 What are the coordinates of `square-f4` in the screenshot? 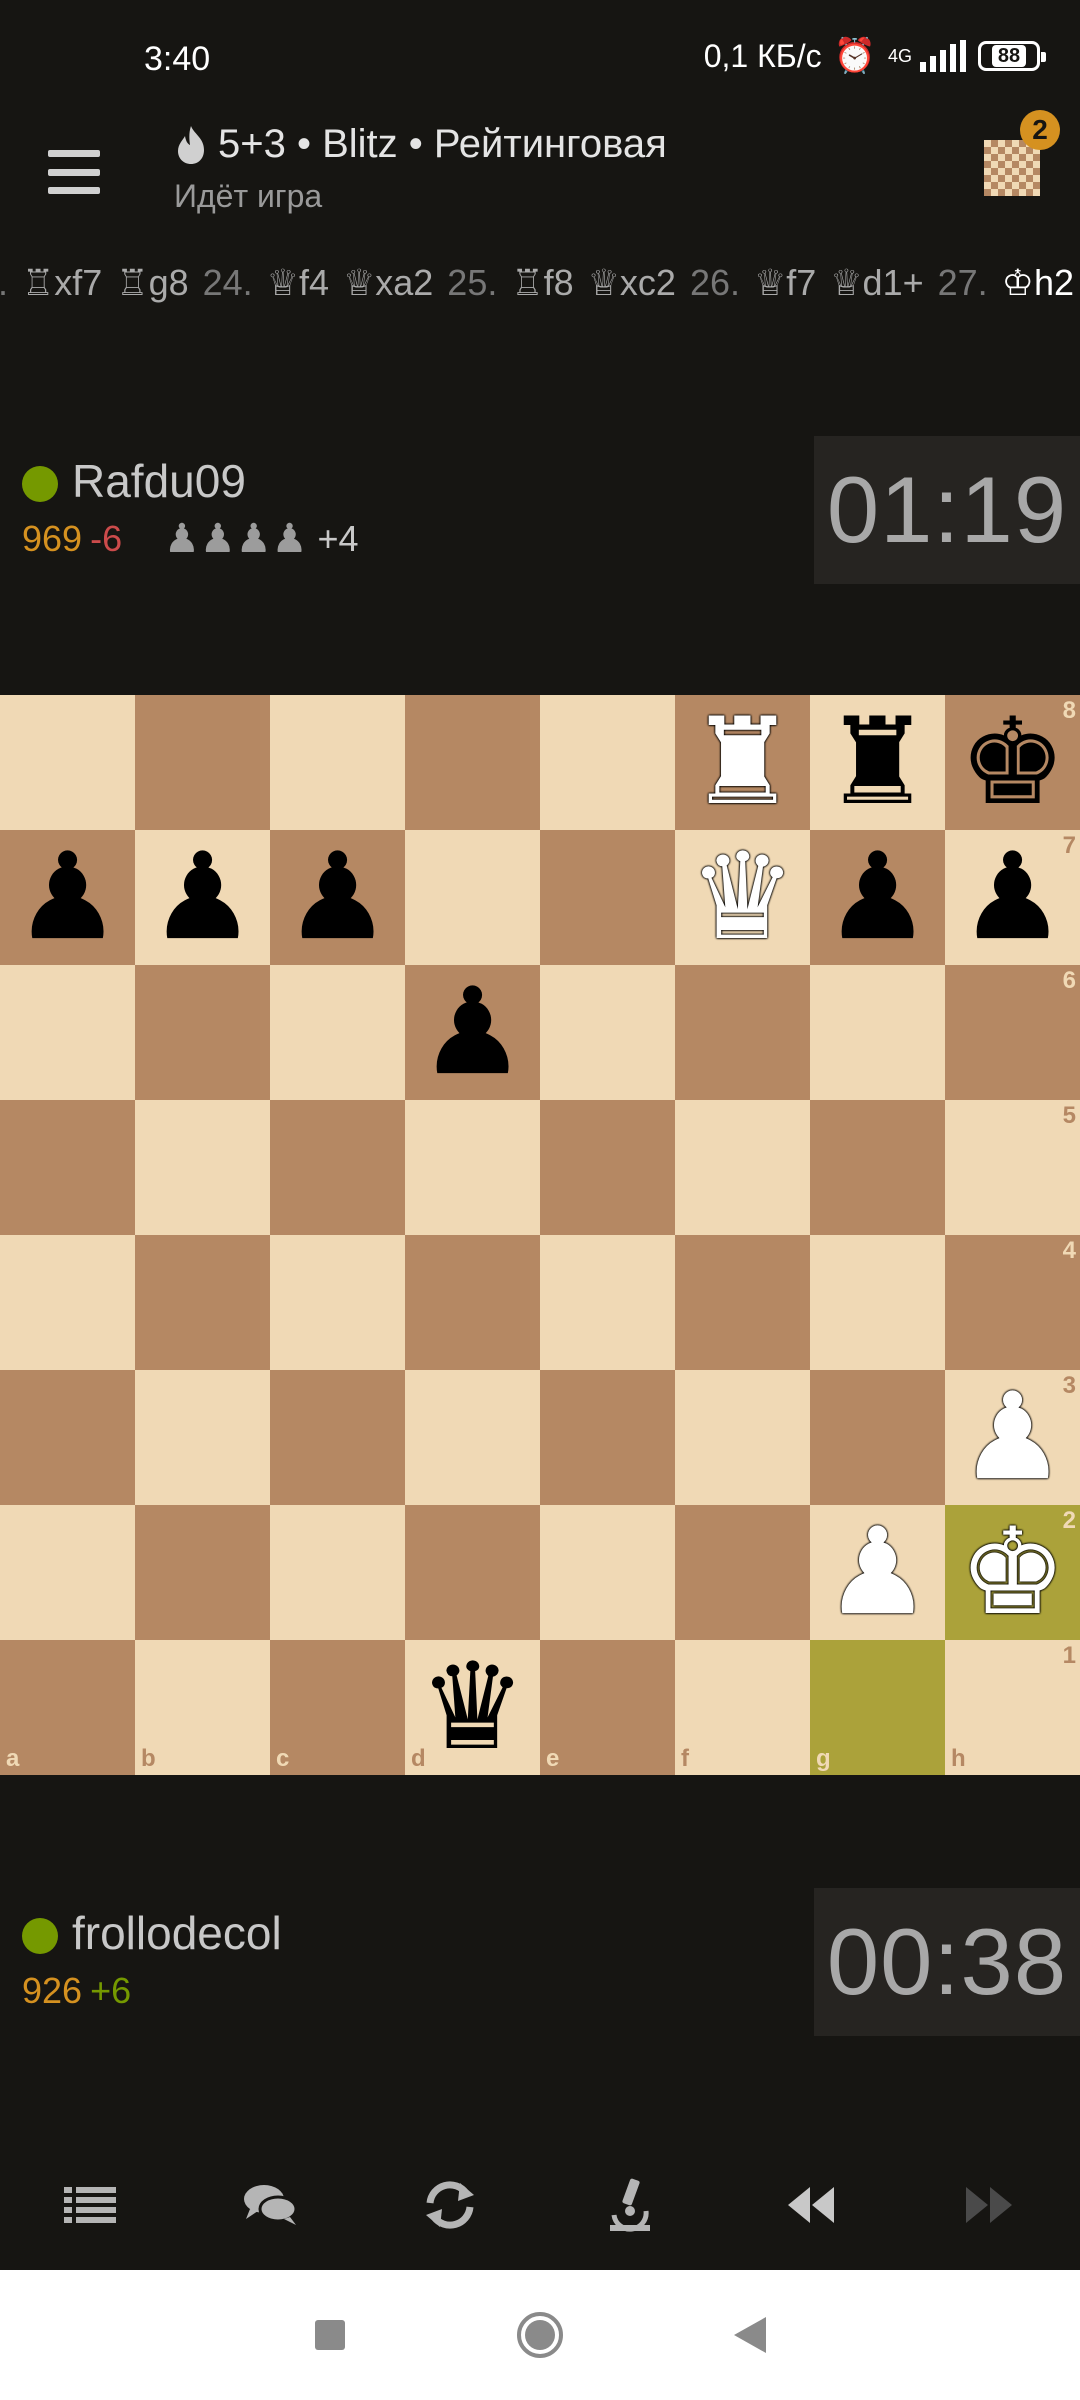 It's located at (742, 1302).